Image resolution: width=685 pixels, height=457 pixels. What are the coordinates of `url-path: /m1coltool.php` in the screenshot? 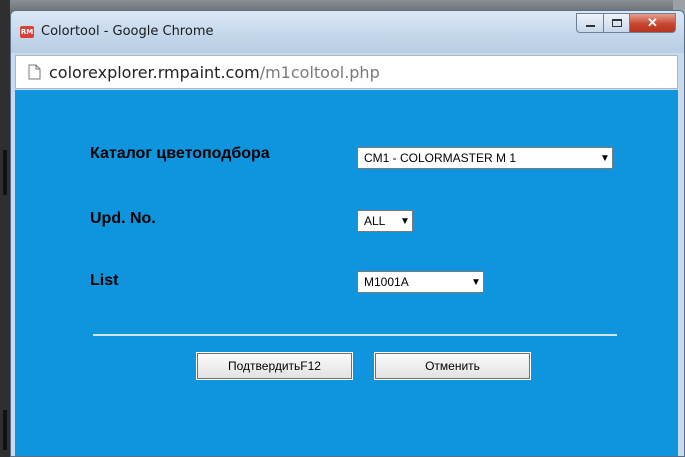 It's located at (319, 72).